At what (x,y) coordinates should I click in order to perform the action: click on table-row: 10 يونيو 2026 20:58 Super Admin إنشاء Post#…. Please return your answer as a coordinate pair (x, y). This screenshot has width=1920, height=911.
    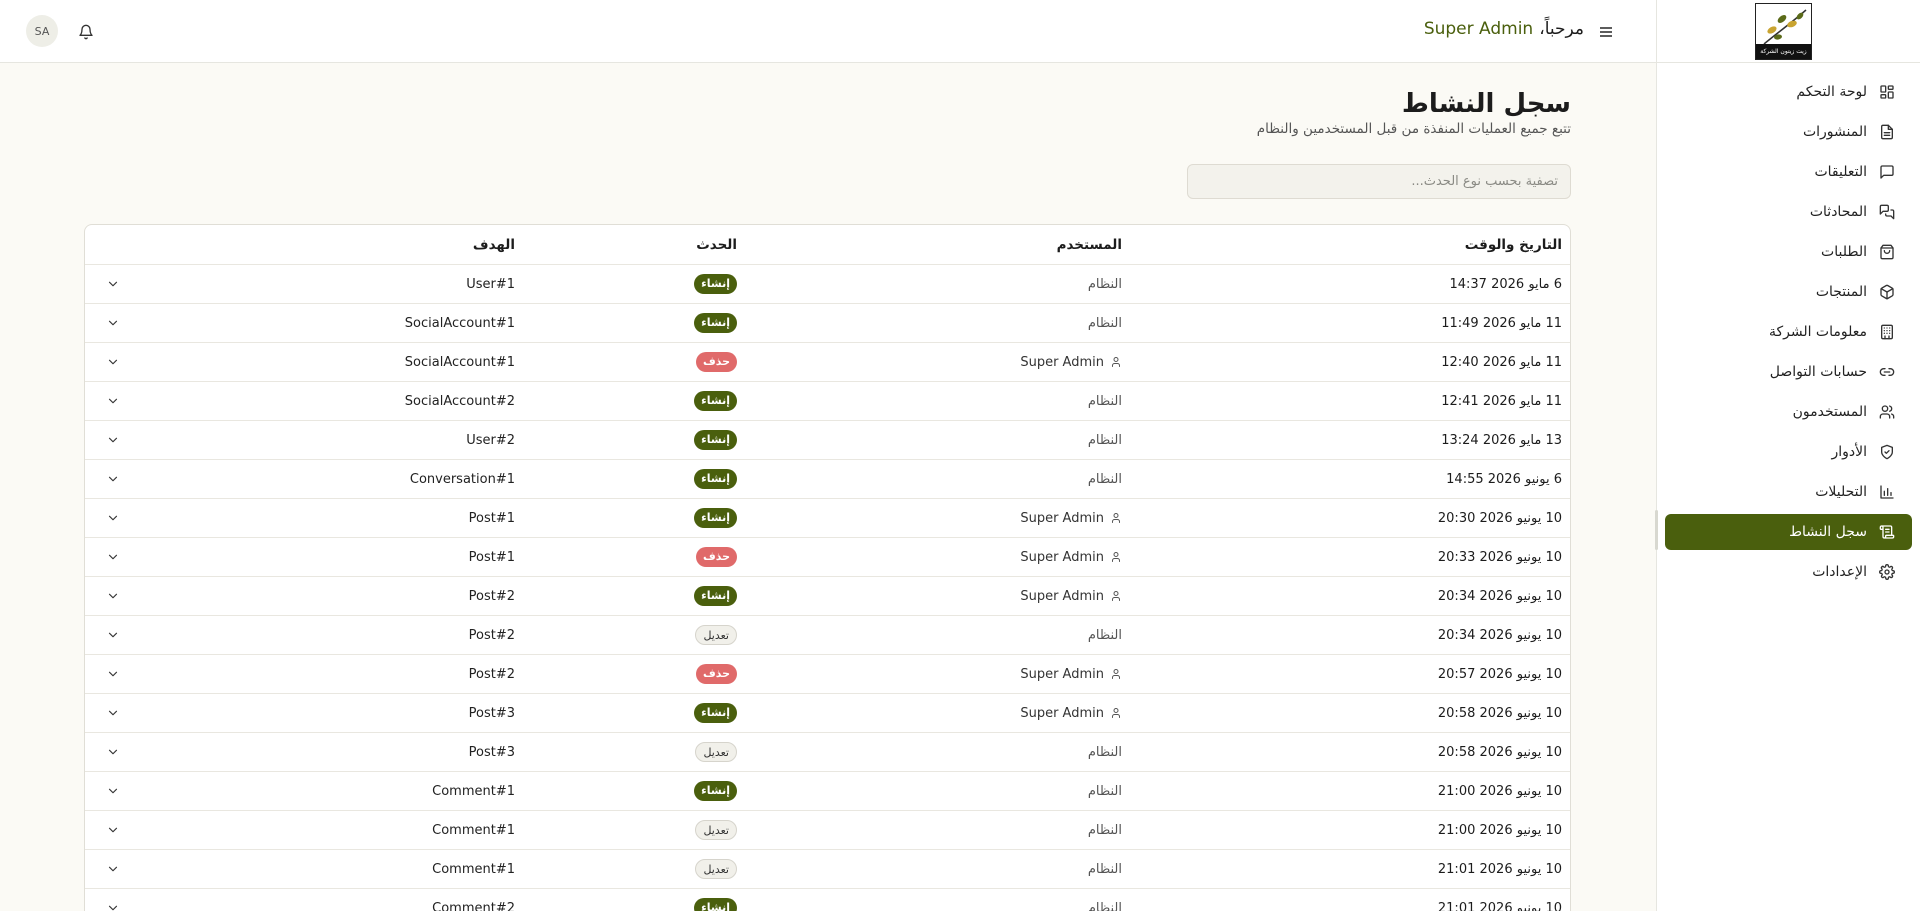
    Looking at the image, I should click on (827, 713).